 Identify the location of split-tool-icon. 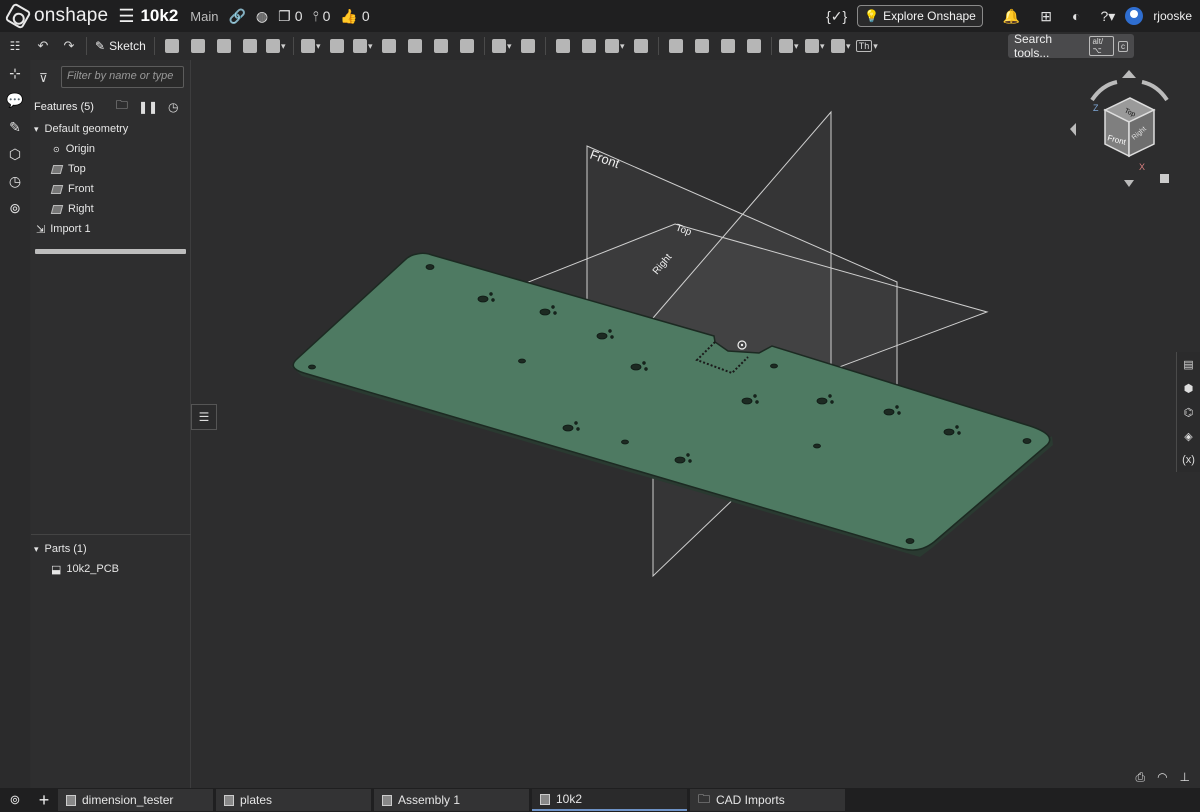
(589, 46).